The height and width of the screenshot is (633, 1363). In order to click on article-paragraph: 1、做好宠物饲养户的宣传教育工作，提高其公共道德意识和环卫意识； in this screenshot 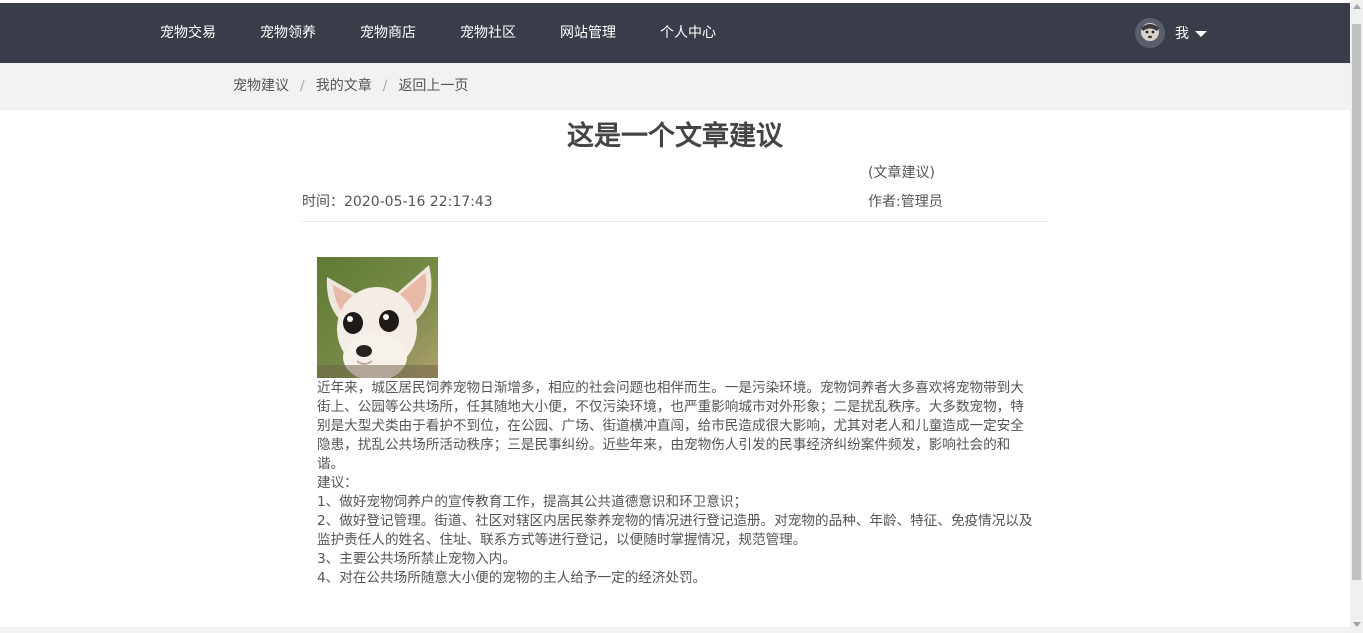, I will do `click(532, 502)`.